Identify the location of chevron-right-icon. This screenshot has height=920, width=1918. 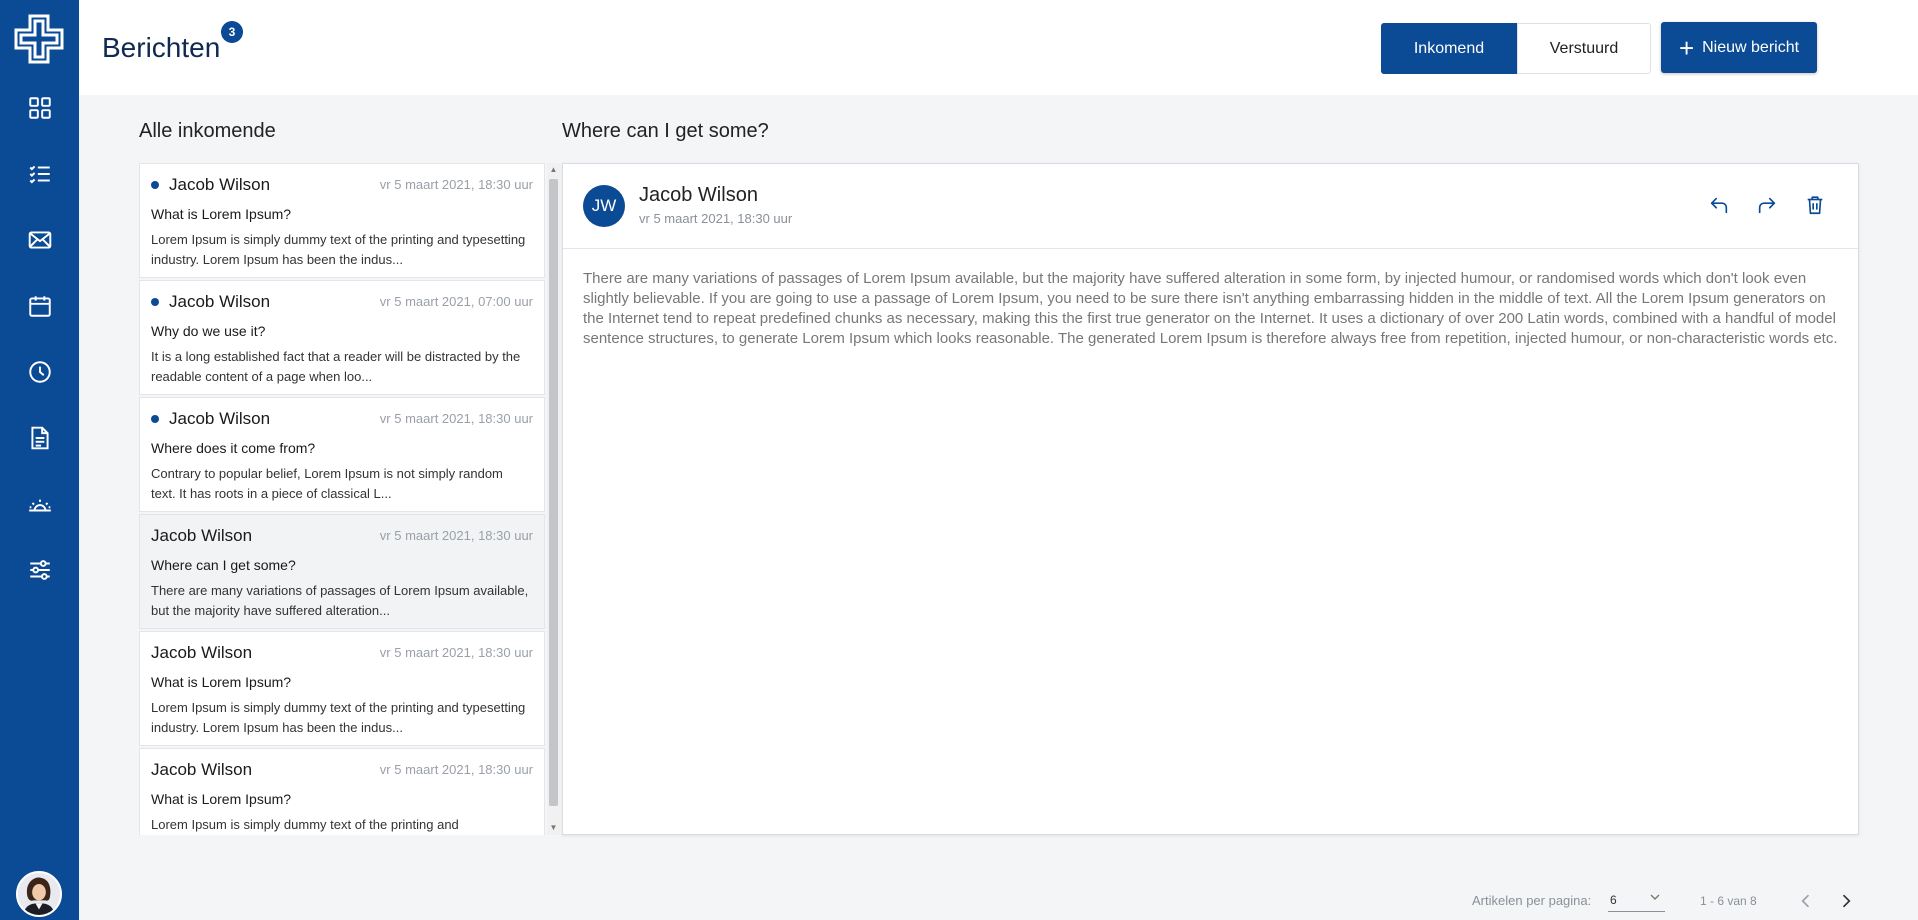
(1846, 901).